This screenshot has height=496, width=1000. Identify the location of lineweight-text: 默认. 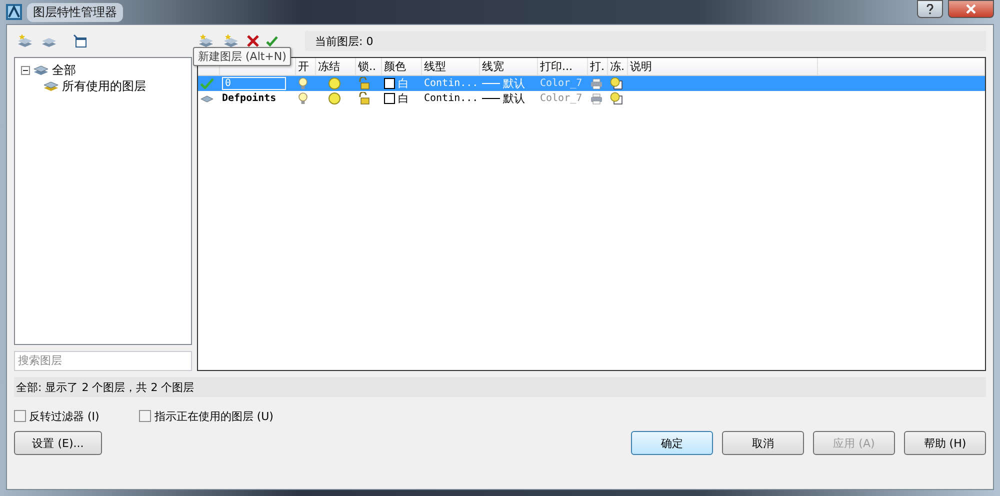
(514, 98).